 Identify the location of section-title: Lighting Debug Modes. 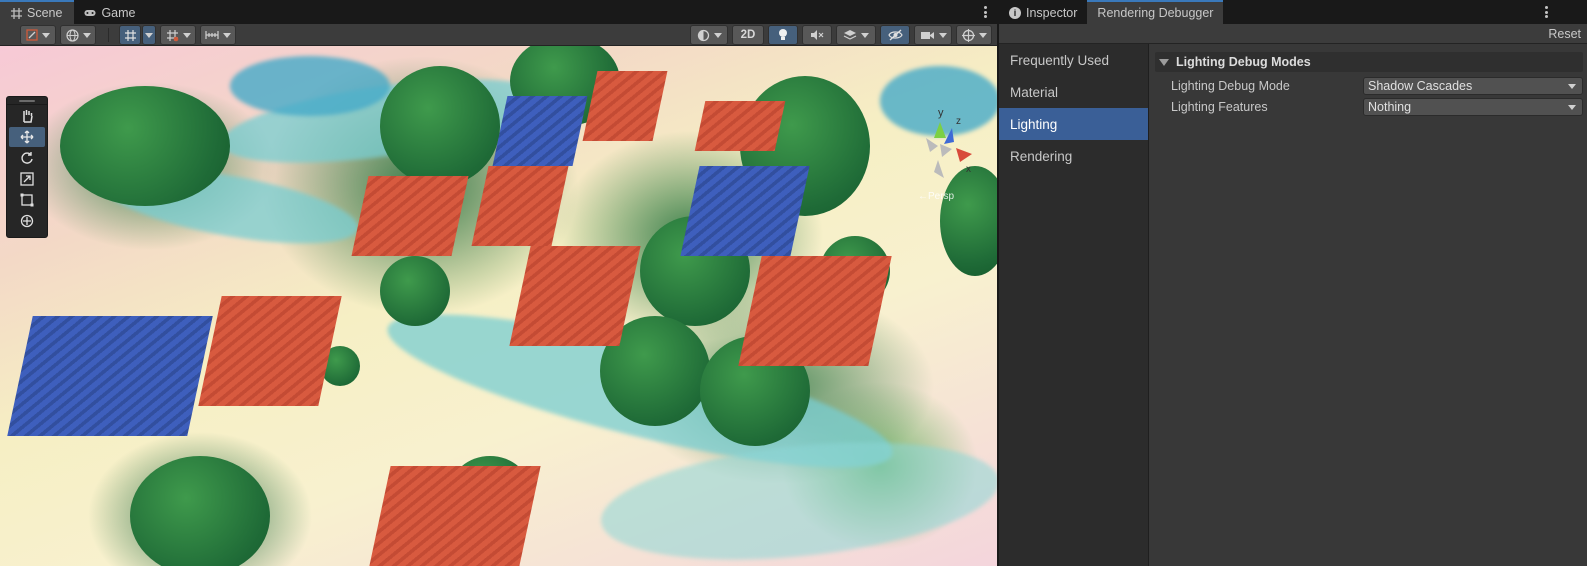
(1243, 62).